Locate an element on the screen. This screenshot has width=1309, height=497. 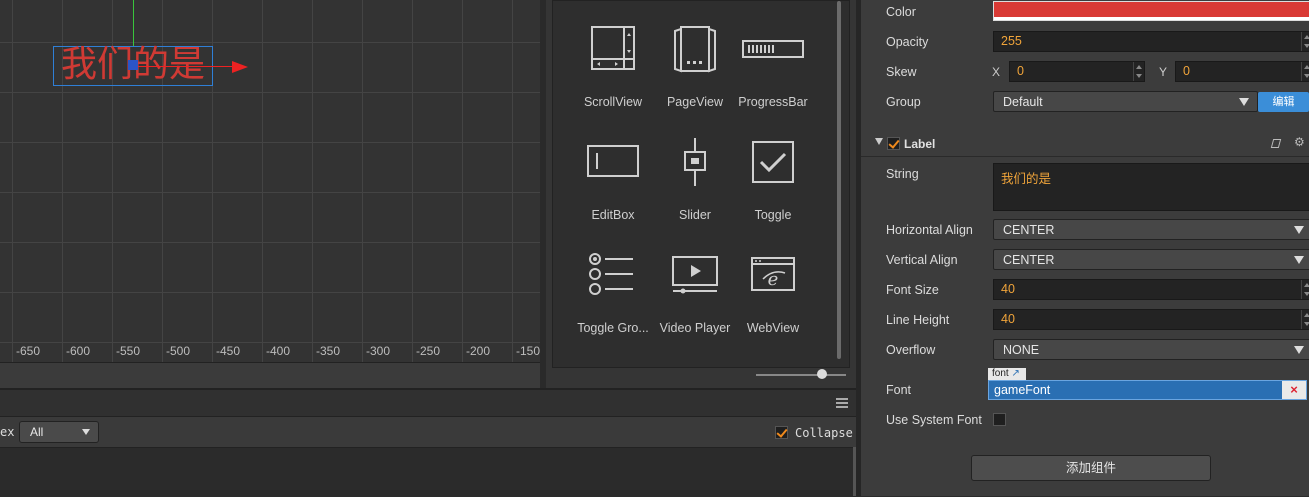
gear-icon: ⚙ is located at coordinates (1299, 142).